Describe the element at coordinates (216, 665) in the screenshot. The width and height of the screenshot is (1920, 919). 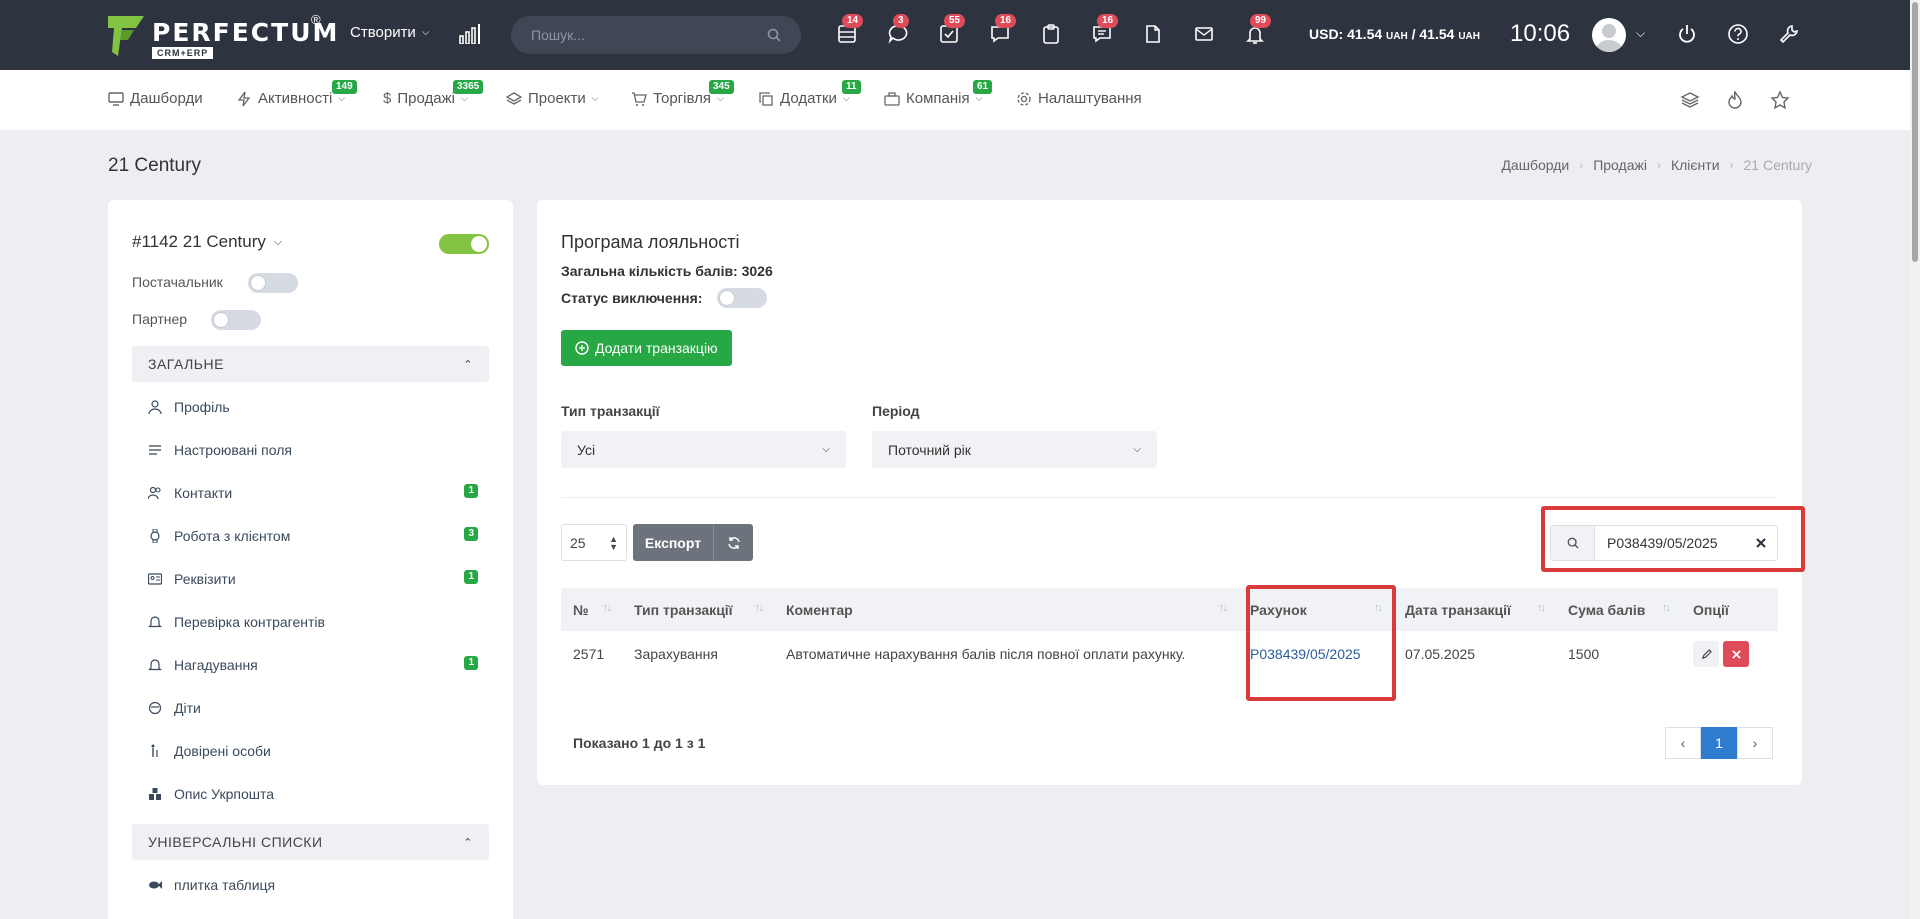
I see `sidebar-item-label: Нагадування` at that location.